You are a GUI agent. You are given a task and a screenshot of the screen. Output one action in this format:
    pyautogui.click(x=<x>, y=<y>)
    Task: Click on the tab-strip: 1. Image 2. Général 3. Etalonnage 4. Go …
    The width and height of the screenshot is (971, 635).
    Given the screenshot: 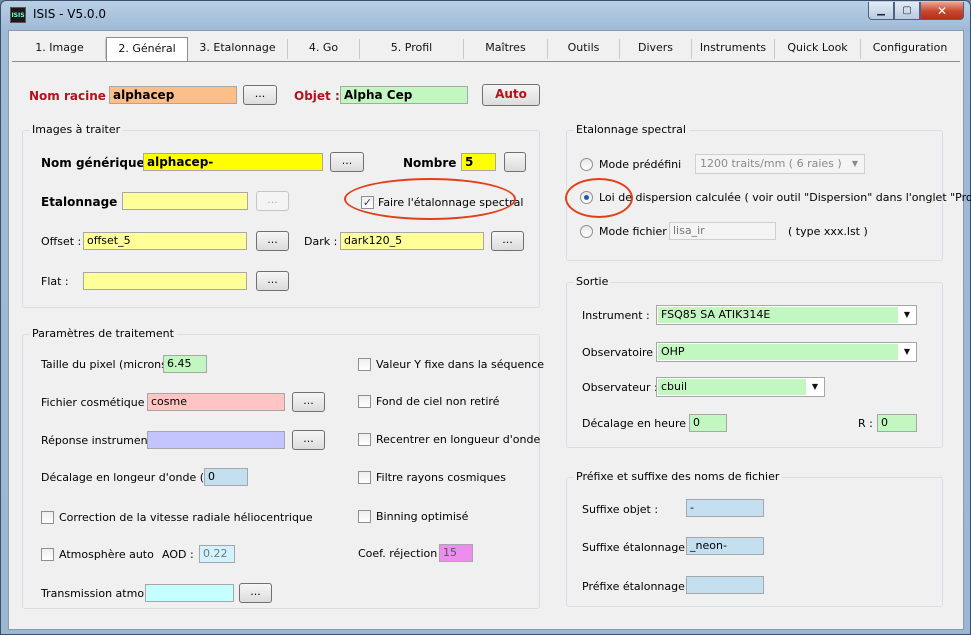 What is the action you would take?
    pyautogui.click(x=486, y=49)
    